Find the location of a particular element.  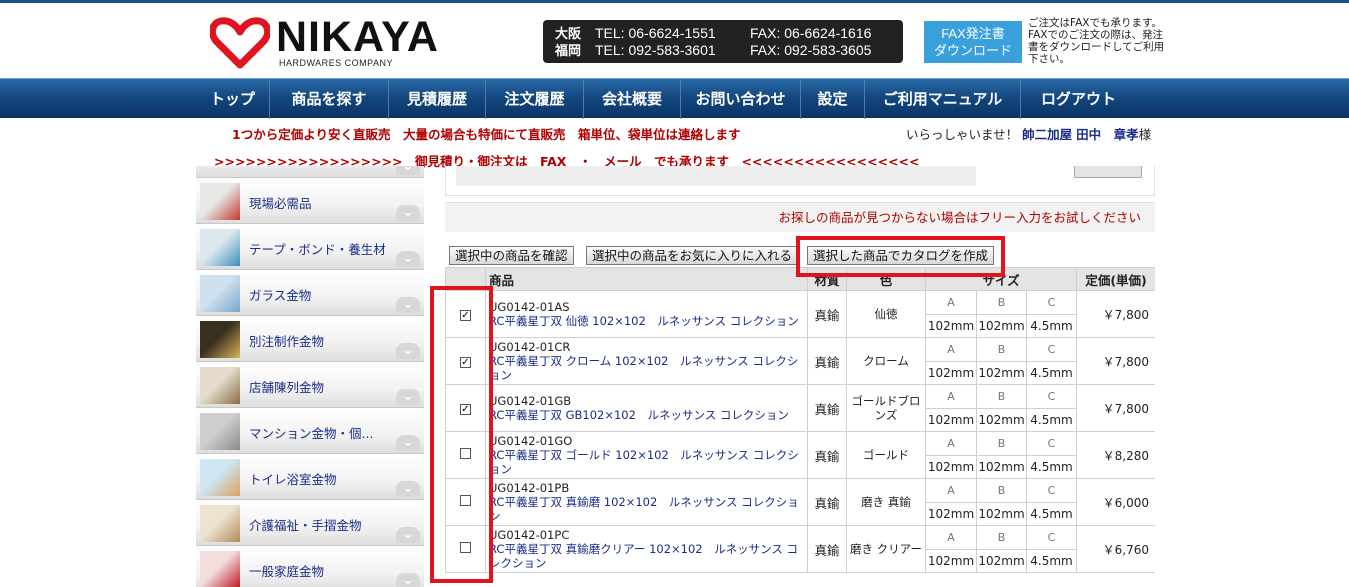

size-value-a: 102mm is located at coordinates (951, 514).